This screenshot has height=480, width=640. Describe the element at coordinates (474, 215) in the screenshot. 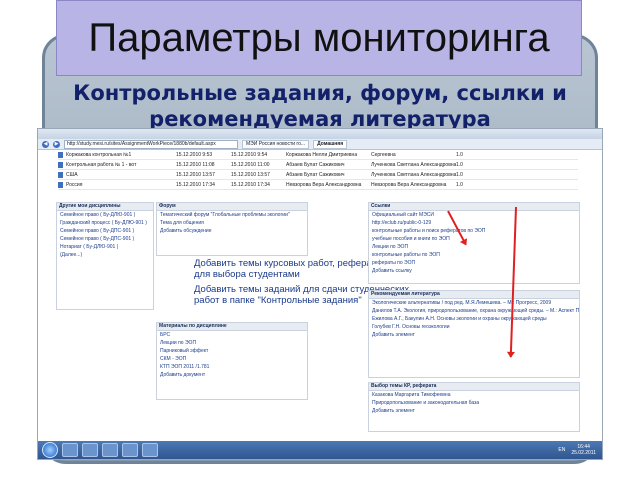

I see `external-link: Официальный сайт МЭСИ` at that location.